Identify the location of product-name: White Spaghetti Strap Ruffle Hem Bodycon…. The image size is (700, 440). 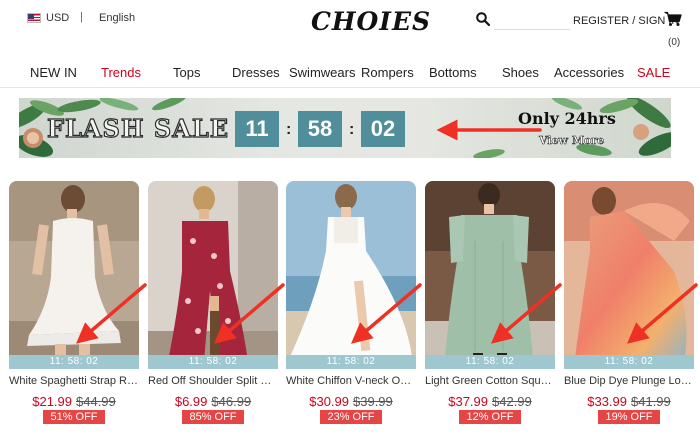
(74, 381).